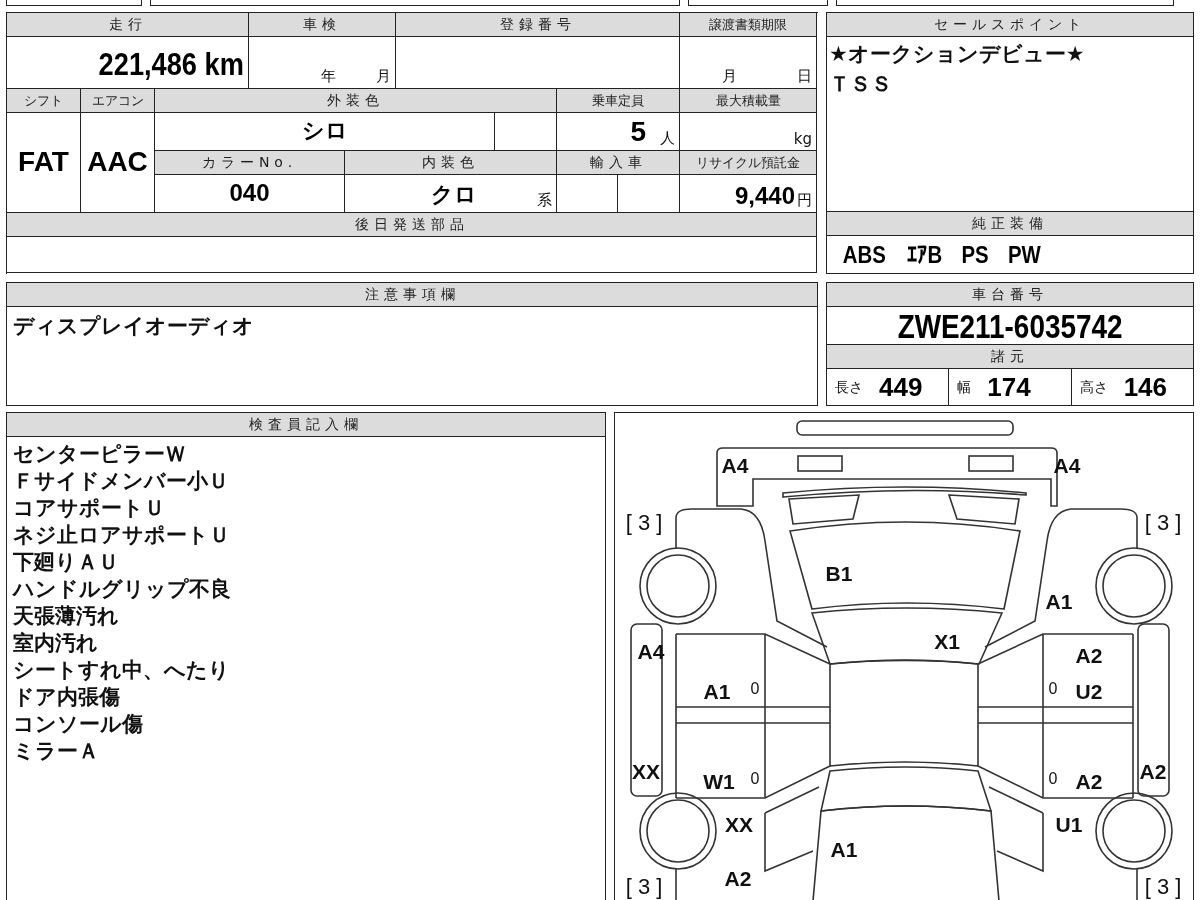 The image size is (1200, 900). Describe the element at coordinates (451, 163) in the screenshot. I see `table-header: 内装色` at that location.